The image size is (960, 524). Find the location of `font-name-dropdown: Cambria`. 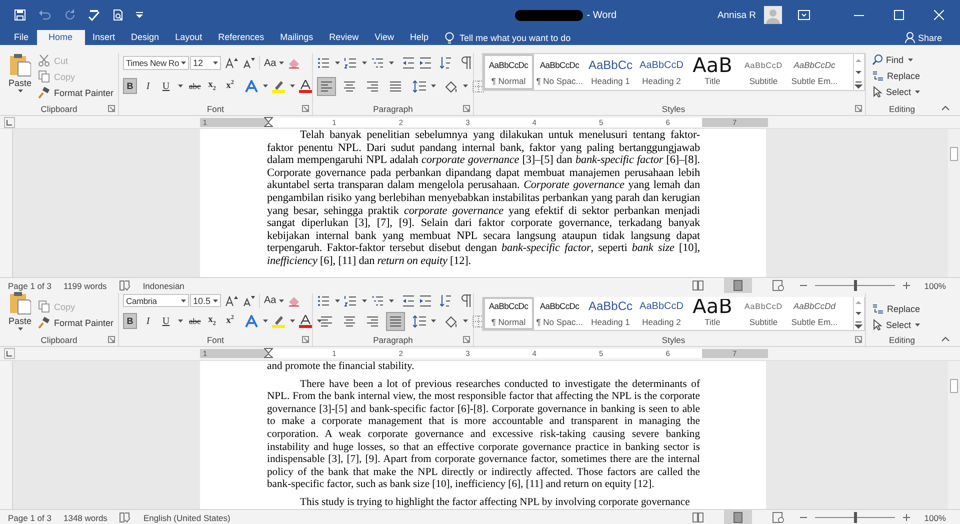

font-name-dropdown: Cambria is located at coordinates (156, 300).